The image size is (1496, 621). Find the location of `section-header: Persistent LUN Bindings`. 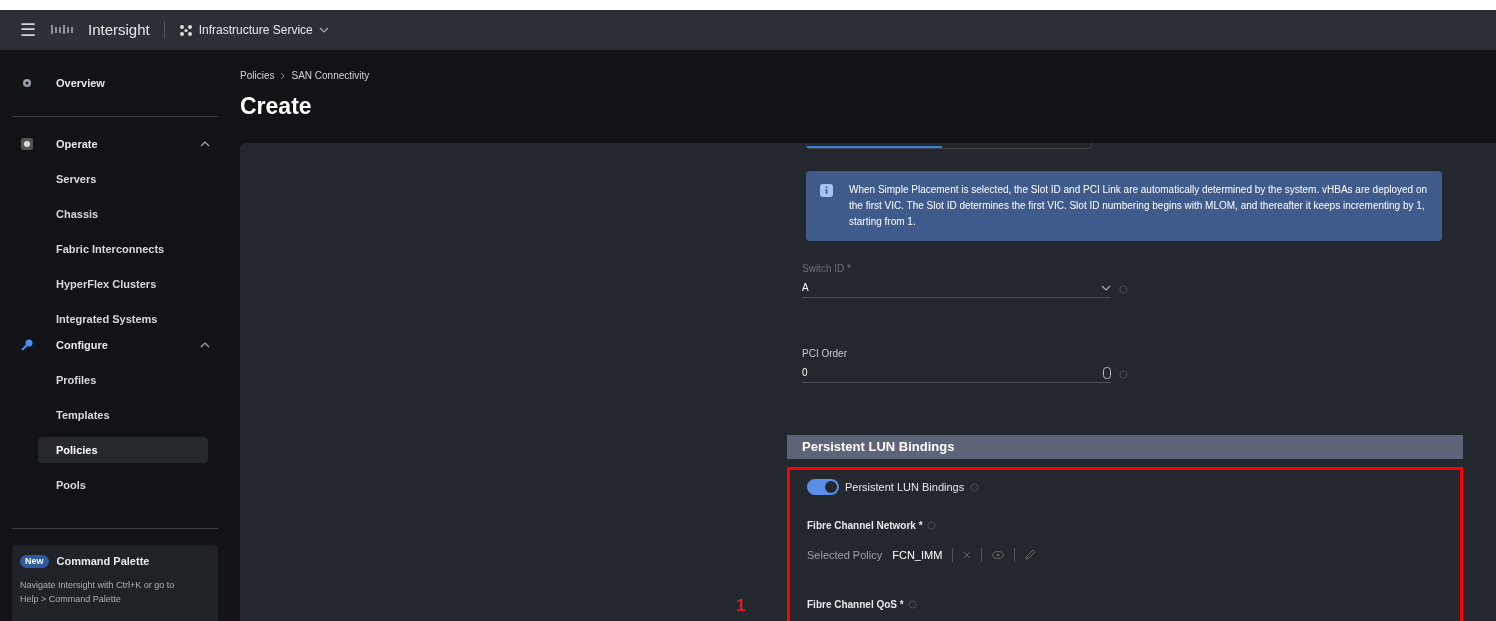

section-header: Persistent LUN Bindings is located at coordinates (1125, 447).